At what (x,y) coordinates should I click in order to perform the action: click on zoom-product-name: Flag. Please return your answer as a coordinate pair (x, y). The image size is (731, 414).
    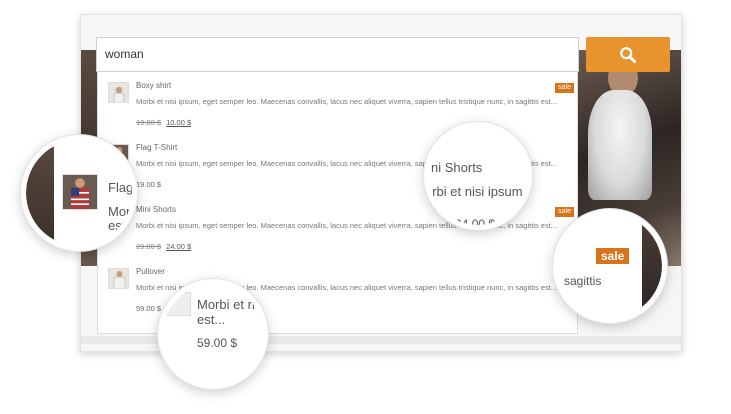
    Looking at the image, I should click on (120, 187).